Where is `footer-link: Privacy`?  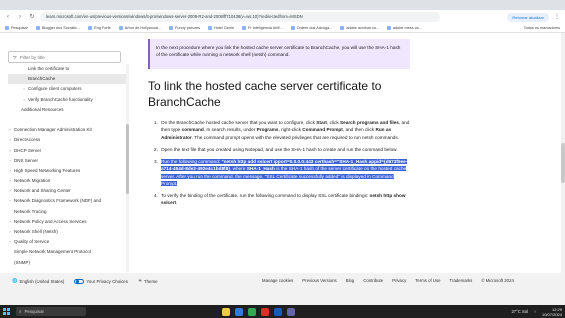 footer-link: Privacy is located at coordinates (399, 280).